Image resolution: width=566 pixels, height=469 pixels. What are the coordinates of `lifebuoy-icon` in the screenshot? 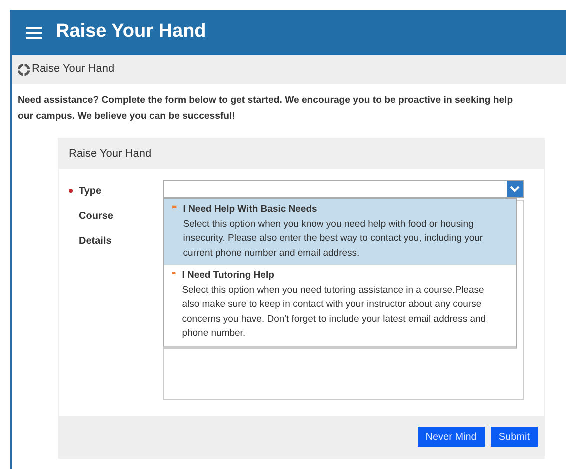 It's located at (24, 70).